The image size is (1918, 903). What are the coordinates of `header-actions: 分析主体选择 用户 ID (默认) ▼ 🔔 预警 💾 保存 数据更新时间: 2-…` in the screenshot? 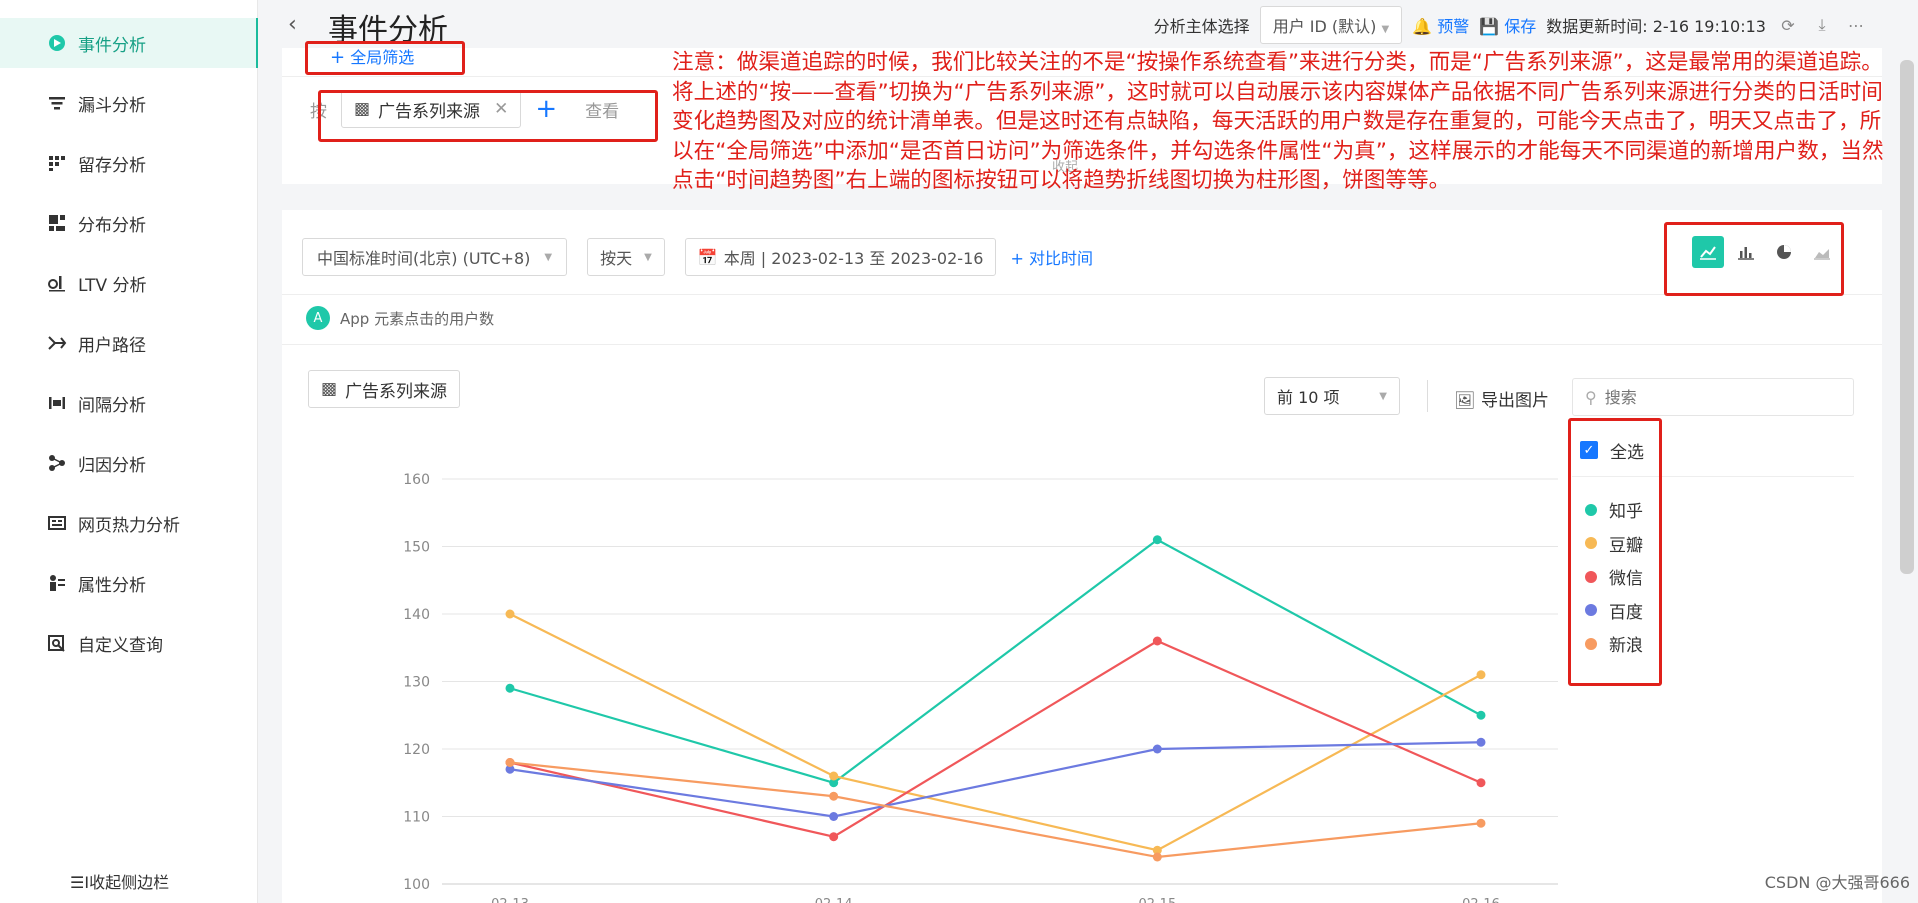 It's located at (1511, 25).